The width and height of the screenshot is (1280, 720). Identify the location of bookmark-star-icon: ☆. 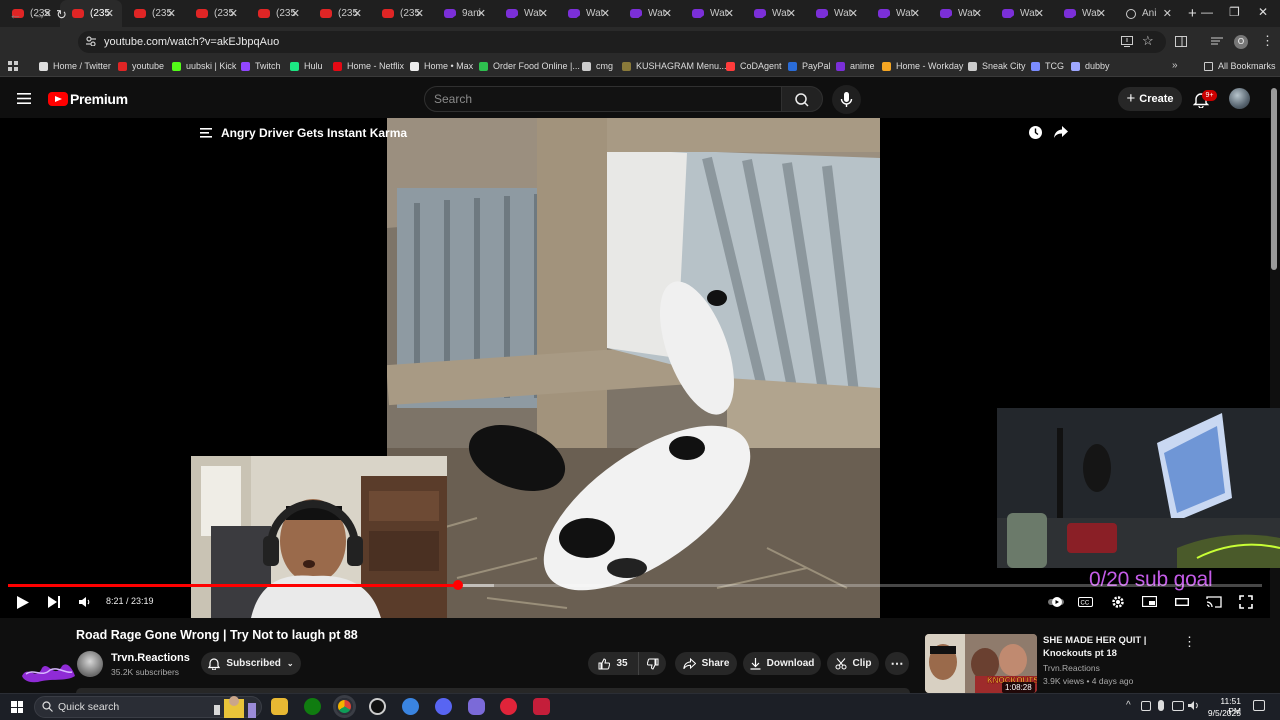
(1148, 41).